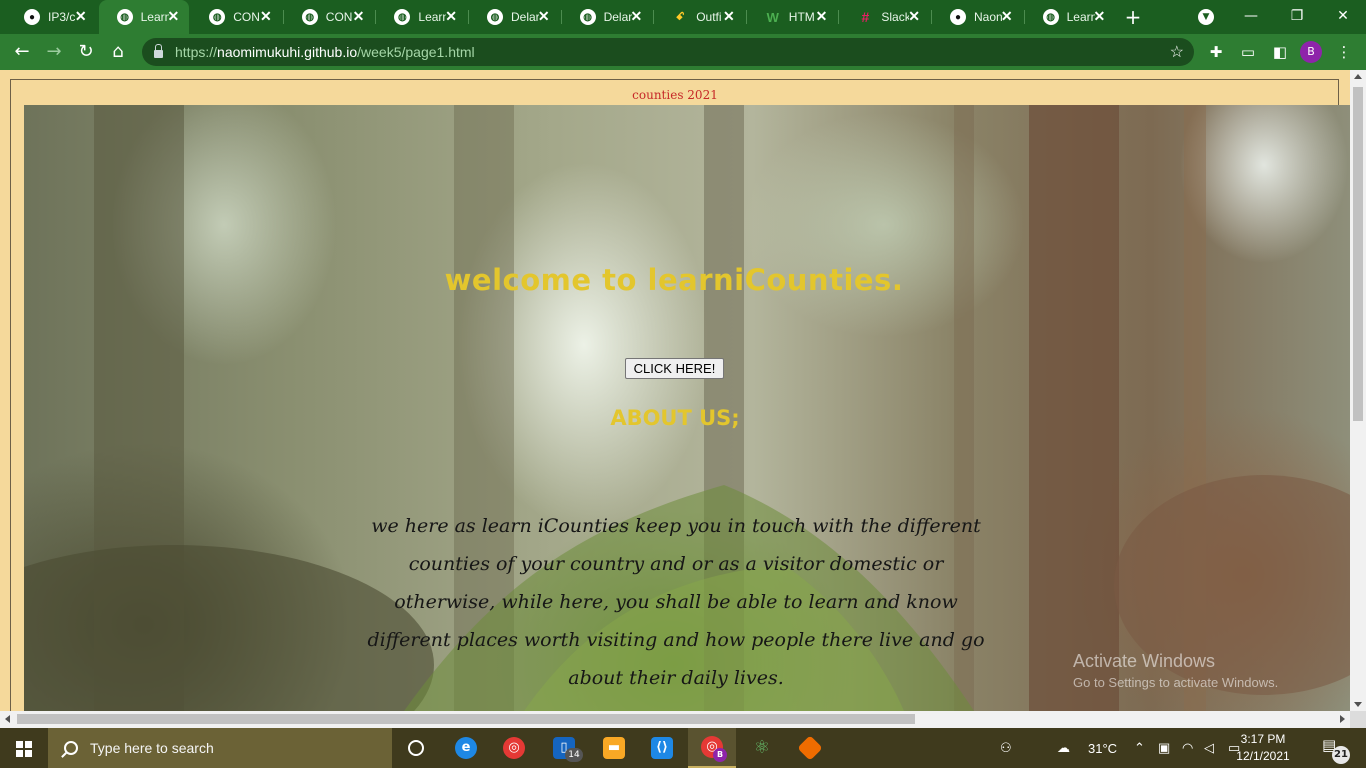  Describe the element at coordinates (1358, 76) in the screenshot. I see `scroll-up-icon` at that location.